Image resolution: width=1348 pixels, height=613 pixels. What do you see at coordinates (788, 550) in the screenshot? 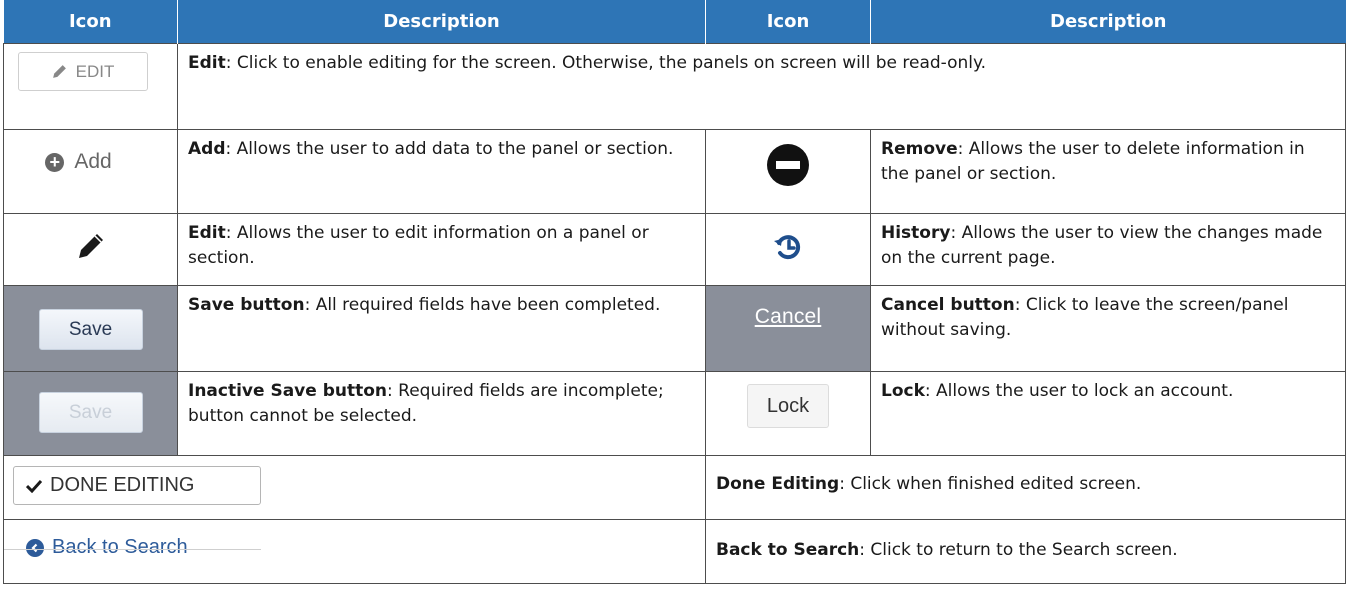
I see `term: Back to Search` at bounding box center [788, 550].